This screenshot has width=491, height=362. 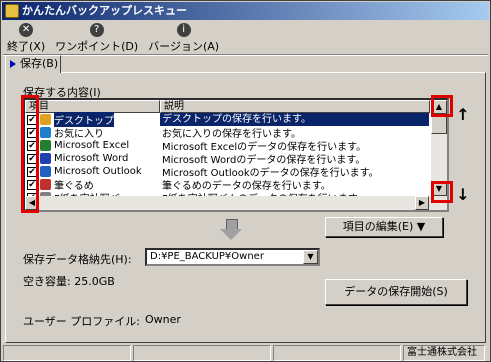 I want to click on item-label: Microsoft Outlook, so click(x=98, y=171).